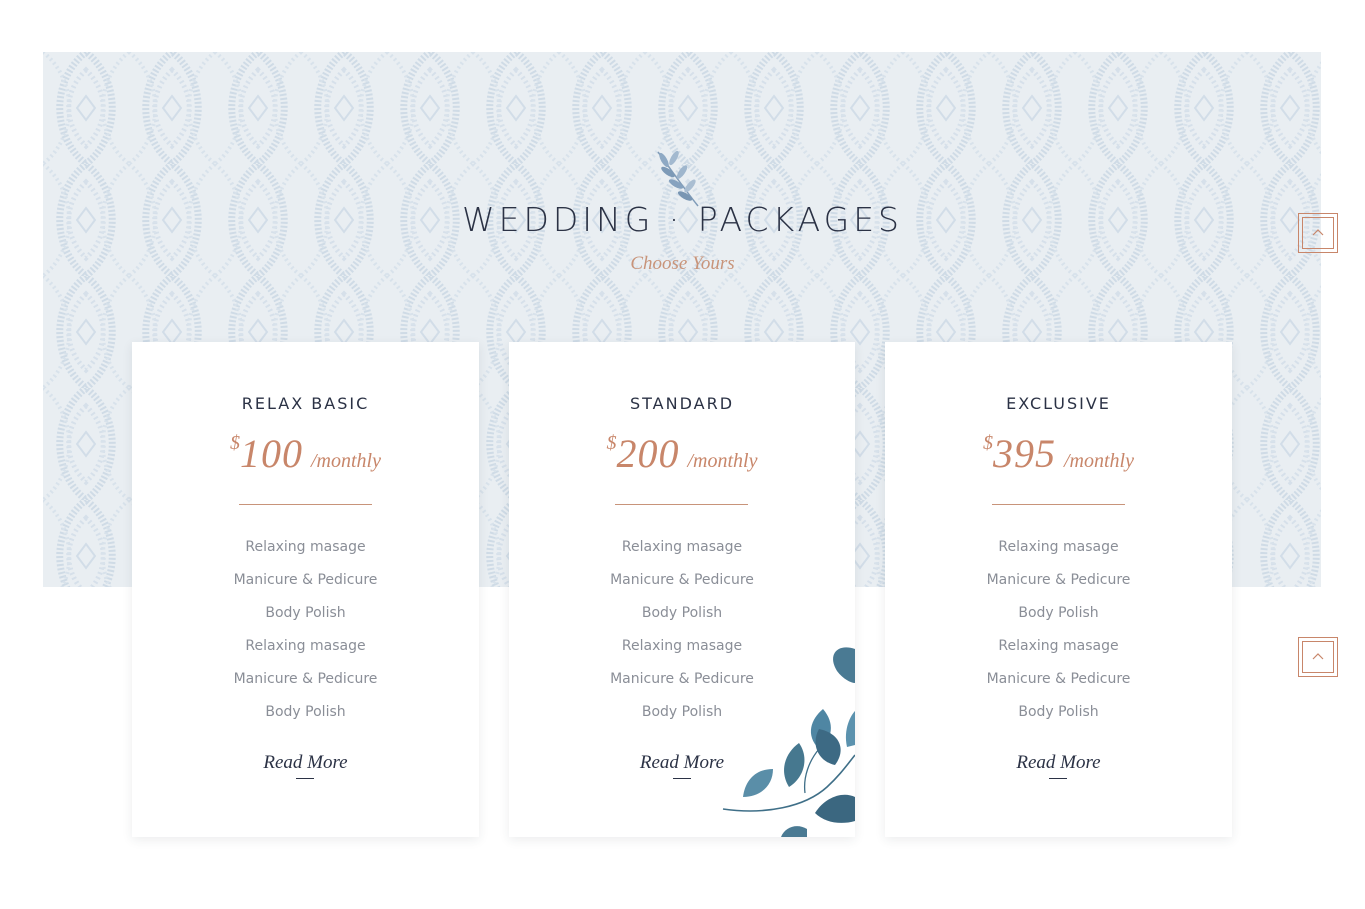  Describe the element at coordinates (1058, 453) in the screenshot. I see `package-price: $395/monthly` at that location.